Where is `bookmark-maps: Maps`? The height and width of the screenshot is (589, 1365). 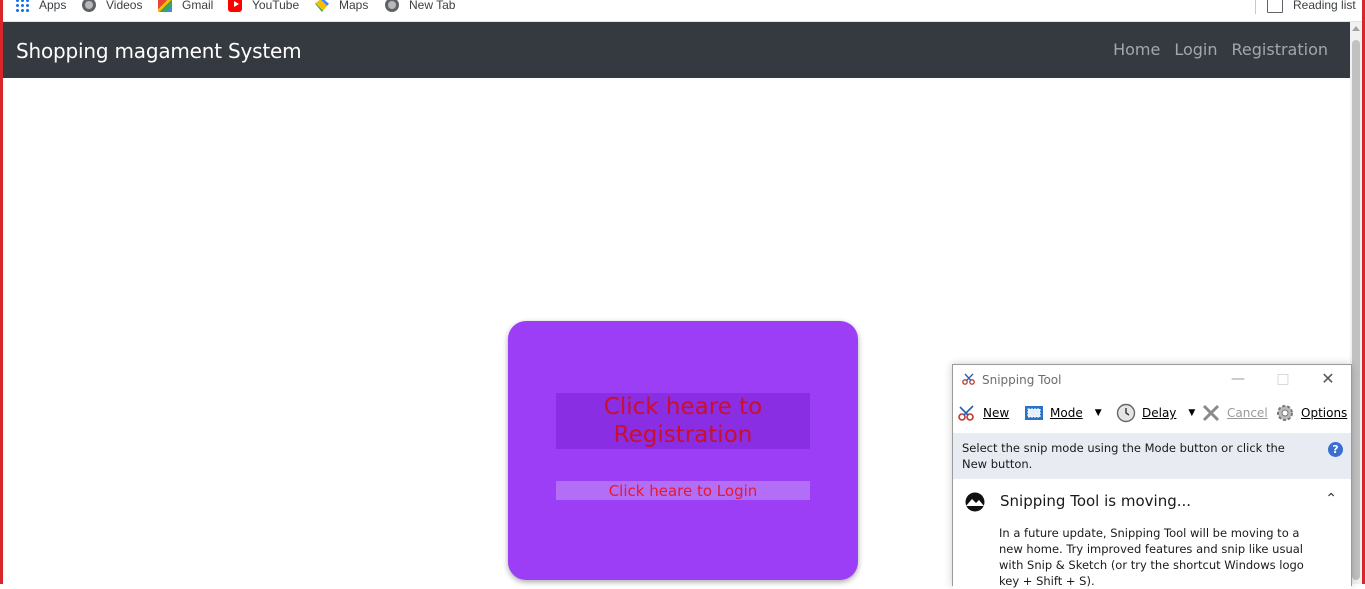 bookmark-maps: Maps is located at coordinates (341, 7).